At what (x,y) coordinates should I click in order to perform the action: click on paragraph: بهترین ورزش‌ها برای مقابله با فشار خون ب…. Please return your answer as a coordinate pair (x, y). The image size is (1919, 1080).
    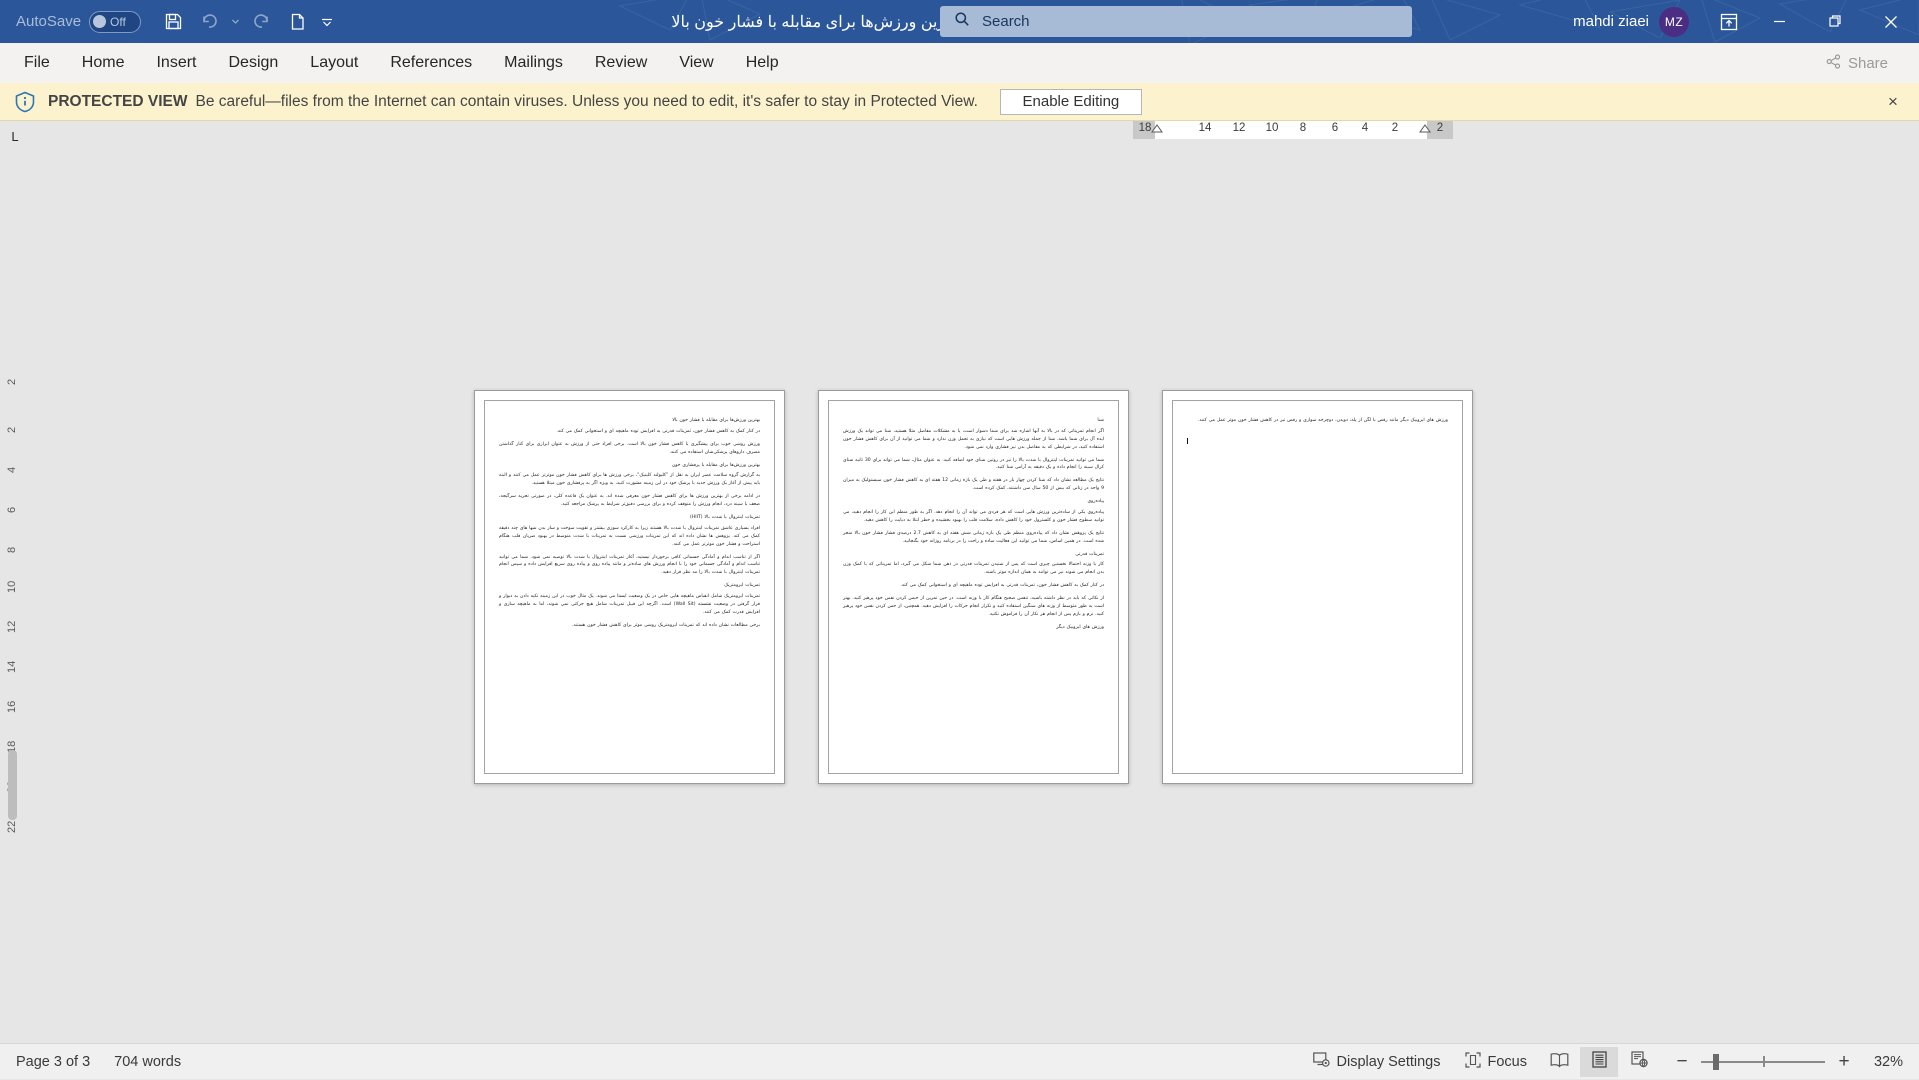
    Looking at the image, I should click on (629, 421).